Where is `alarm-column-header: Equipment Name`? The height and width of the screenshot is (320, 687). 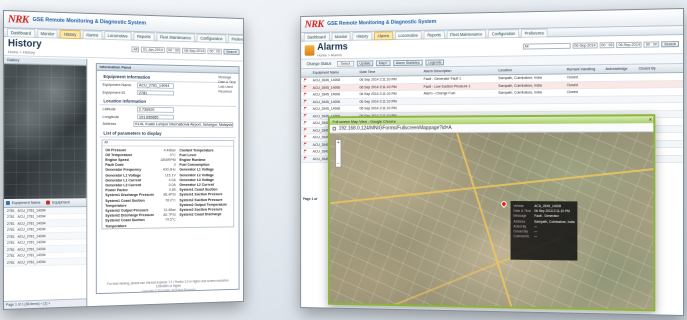 alarm-column-header: Equipment Name is located at coordinates (333, 72).